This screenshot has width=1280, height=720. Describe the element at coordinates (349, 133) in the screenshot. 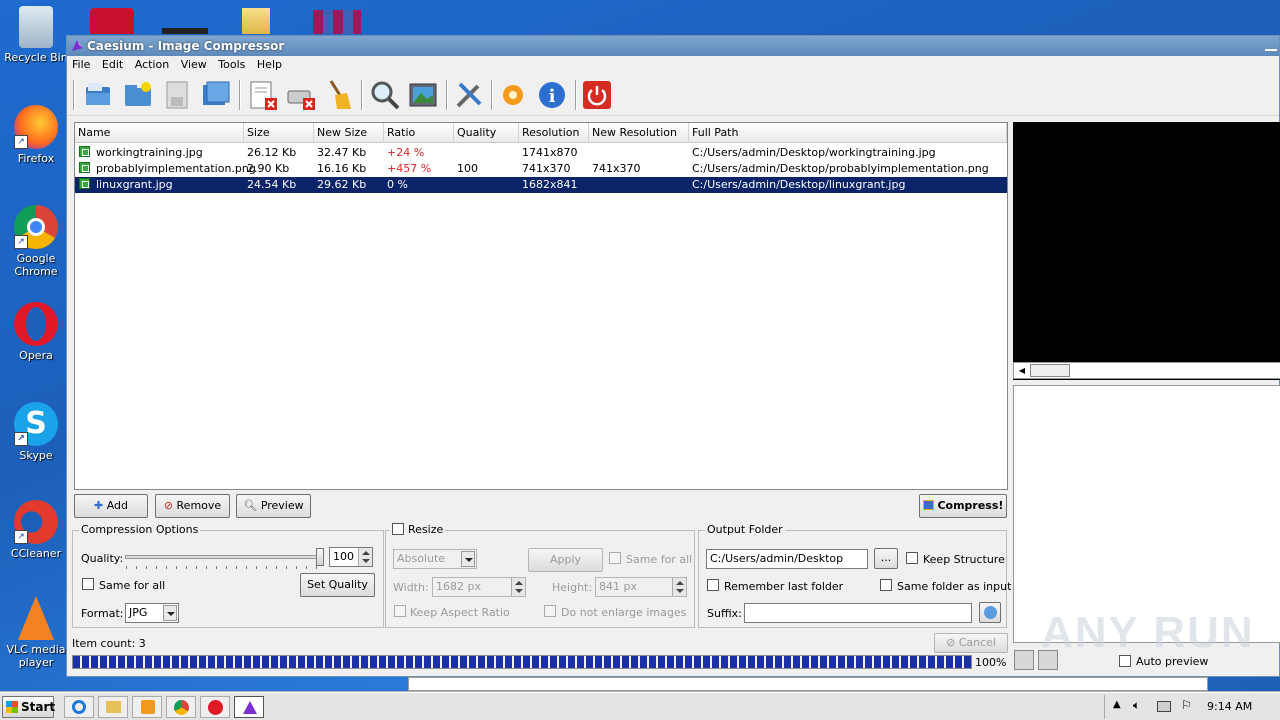

I see `column-header-new-size: New Size` at that location.